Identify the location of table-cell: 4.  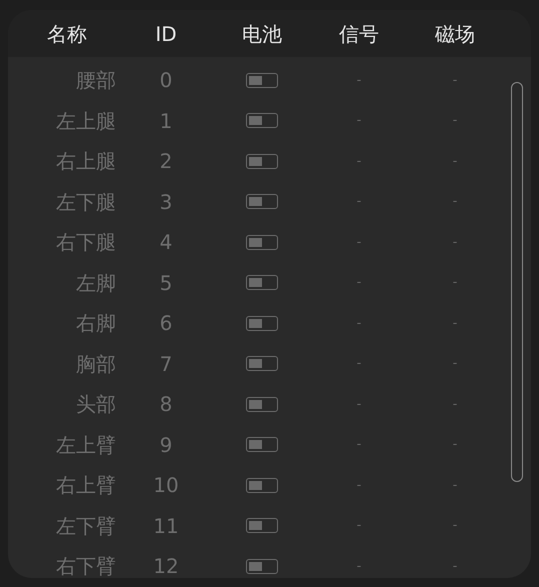
(166, 242).